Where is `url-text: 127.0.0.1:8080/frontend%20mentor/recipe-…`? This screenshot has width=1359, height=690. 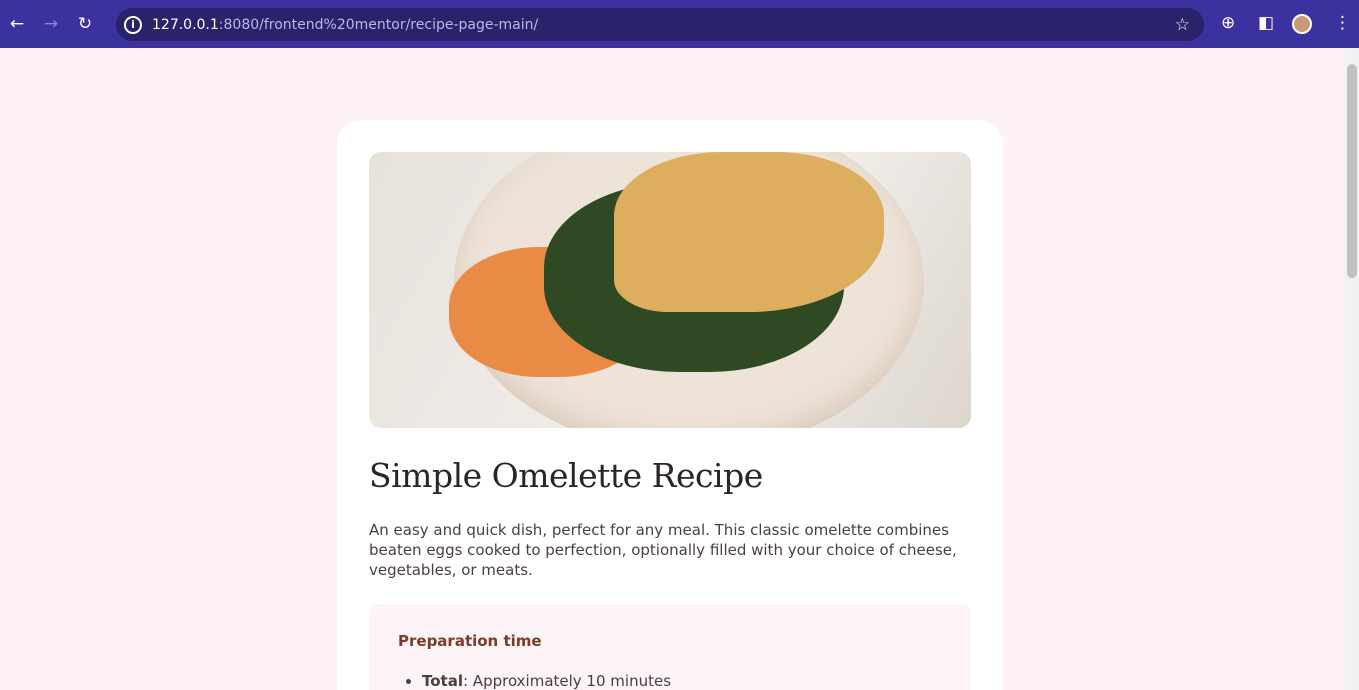
url-text: 127.0.0.1:8080/frontend%20mentor/recipe-… is located at coordinates (345, 25).